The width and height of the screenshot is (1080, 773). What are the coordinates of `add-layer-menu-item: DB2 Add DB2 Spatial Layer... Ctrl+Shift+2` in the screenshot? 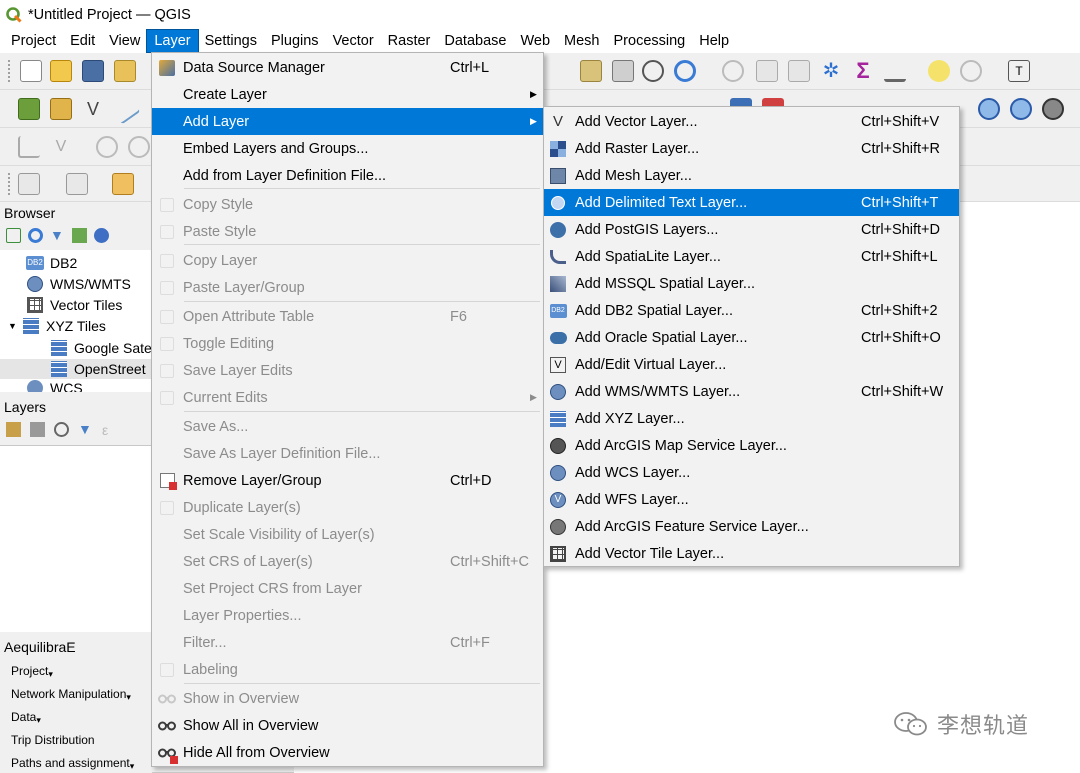 It's located at (751, 310).